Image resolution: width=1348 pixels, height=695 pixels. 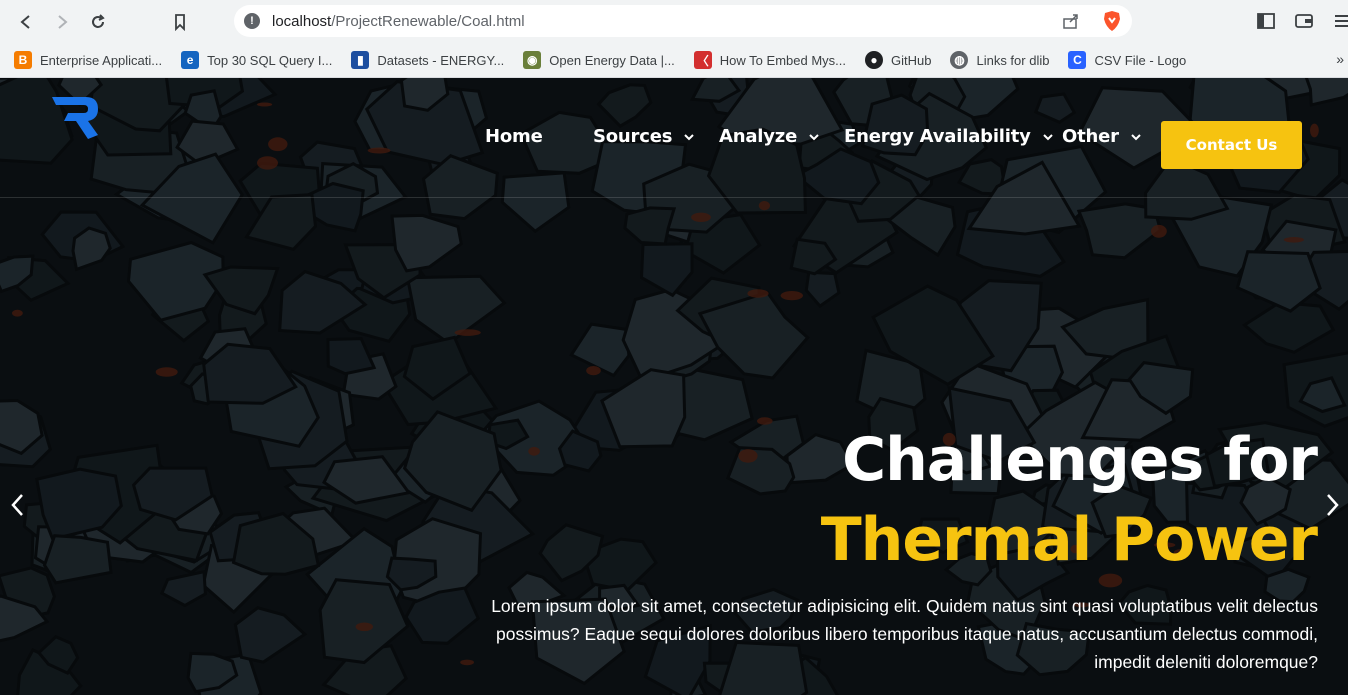 What do you see at coordinates (180, 22) in the screenshot?
I see `bookmark-icon` at bounding box center [180, 22].